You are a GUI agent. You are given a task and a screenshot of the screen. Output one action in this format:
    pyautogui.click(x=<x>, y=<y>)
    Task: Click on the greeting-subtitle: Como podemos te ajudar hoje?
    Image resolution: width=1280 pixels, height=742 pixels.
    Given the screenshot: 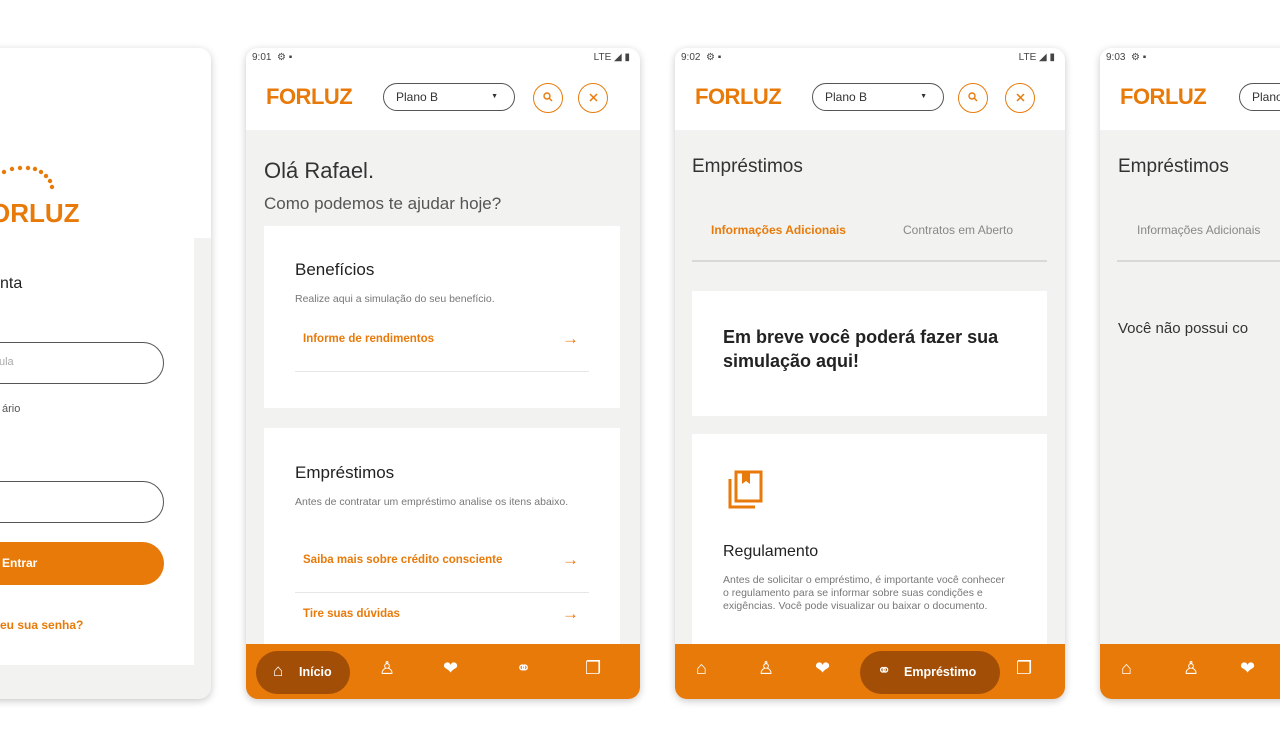 What is the action you would take?
    pyautogui.click(x=383, y=203)
    